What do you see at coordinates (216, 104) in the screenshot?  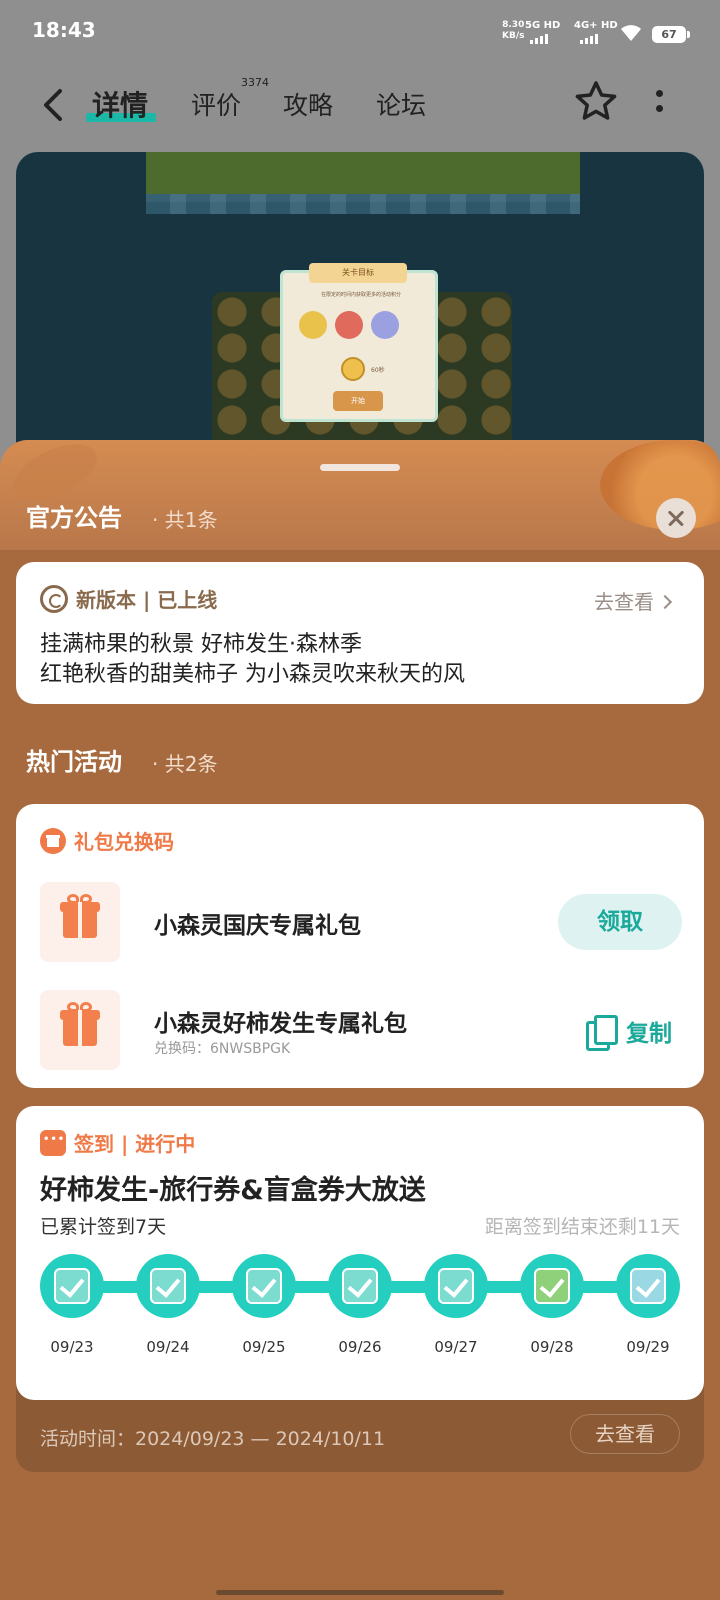 I see `tab-reviews: 评价` at bounding box center [216, 104].